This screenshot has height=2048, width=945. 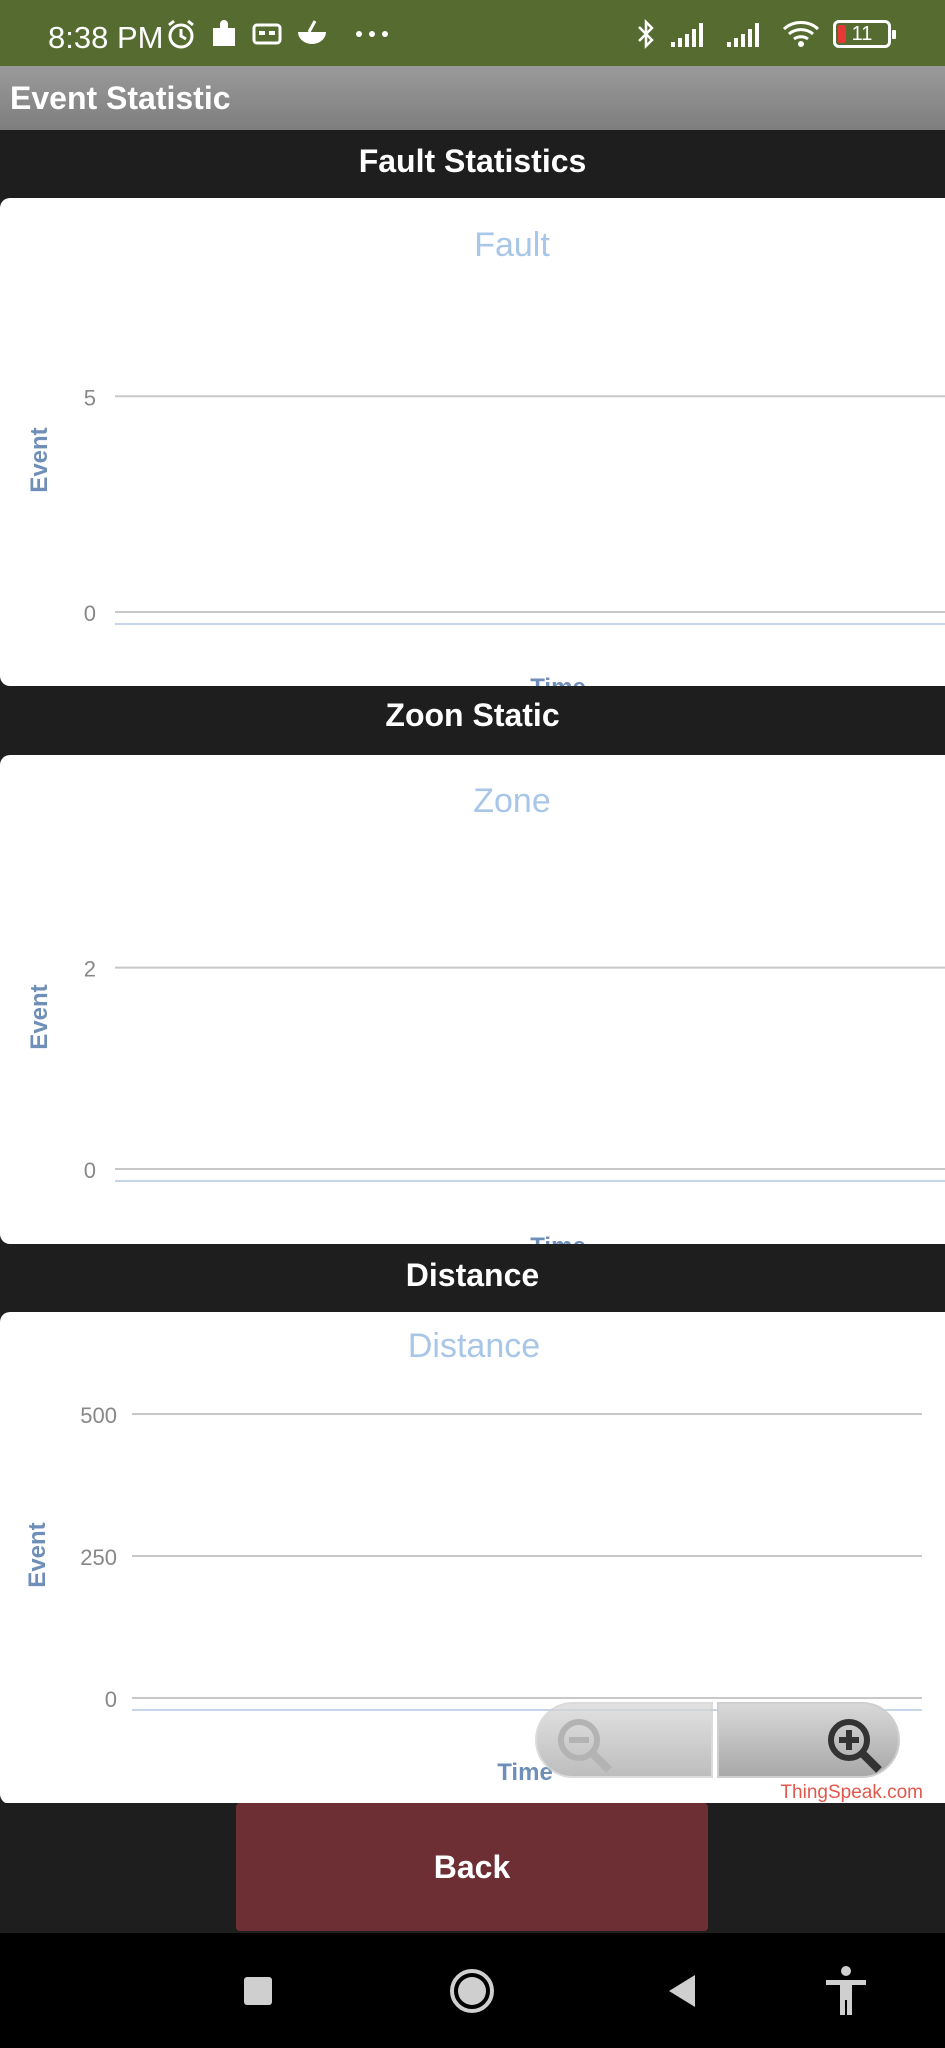 I want to click on home-button, so click(x=472, y=1990).